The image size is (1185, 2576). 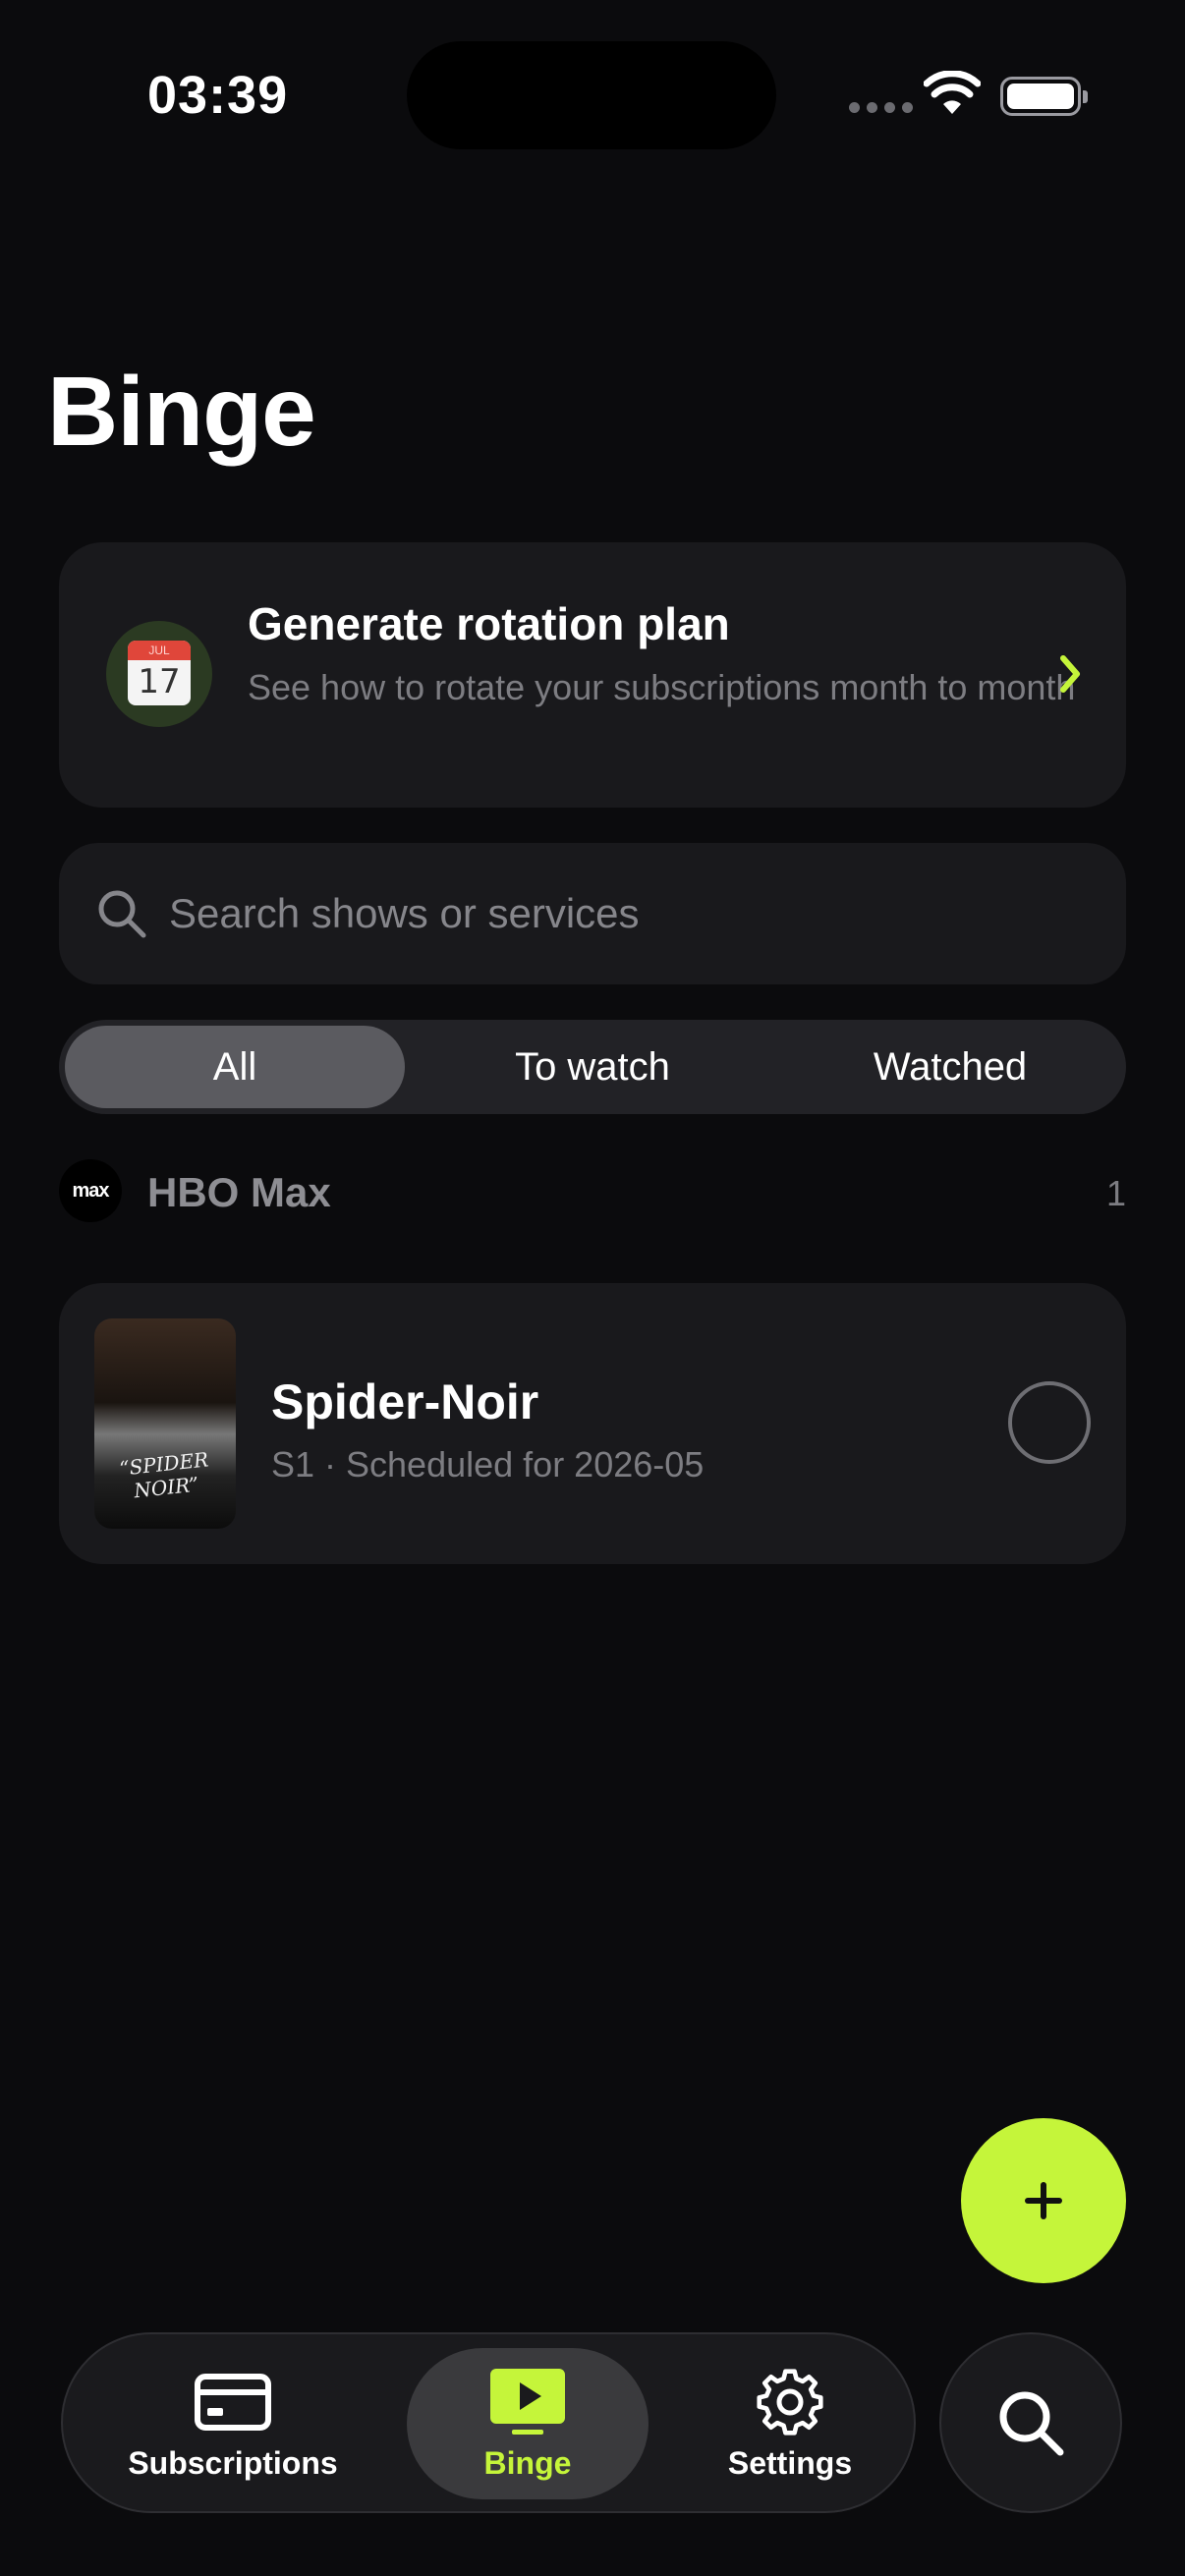 What do you see at coordinates (592, 95) in the screenshot?
I see `dynamic-island` at bounding box center [592, 95].